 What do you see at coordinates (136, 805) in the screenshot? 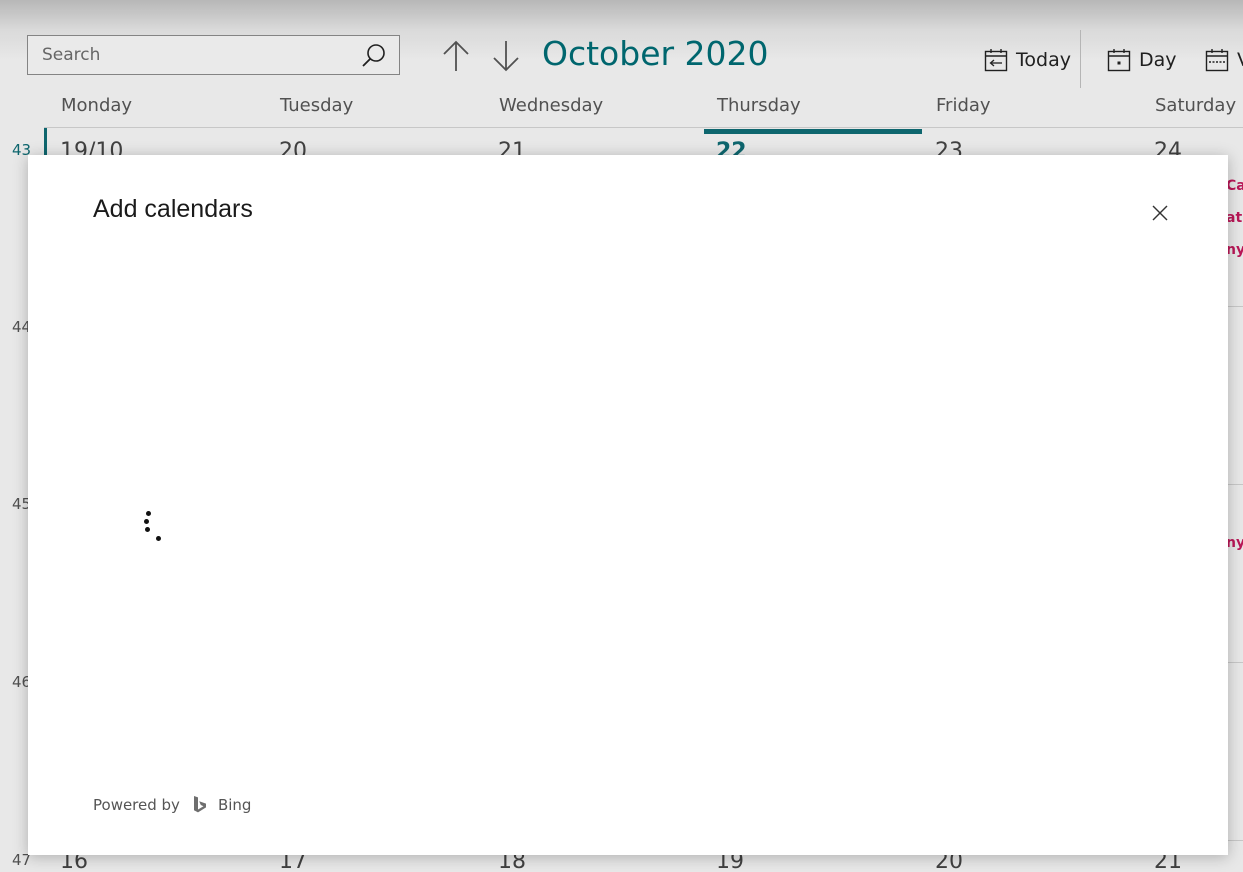
I see `powered-by-label: Powered by` at bounding box center [136, 805].